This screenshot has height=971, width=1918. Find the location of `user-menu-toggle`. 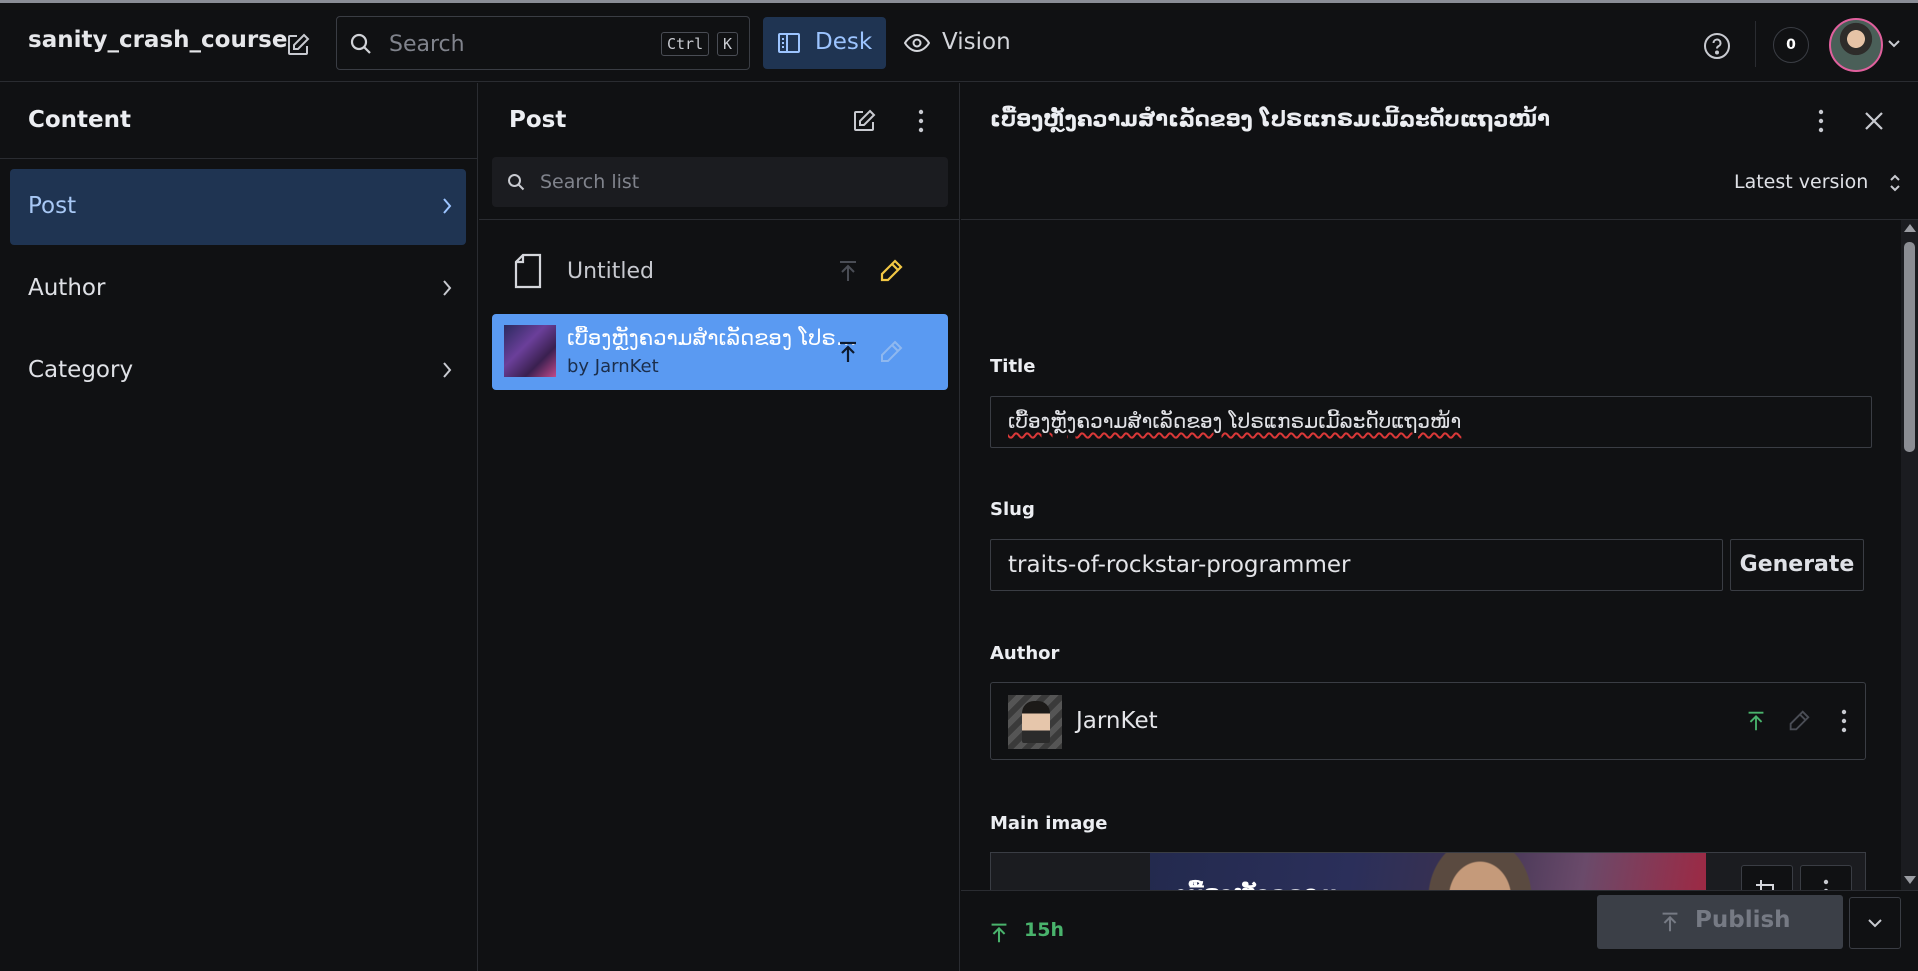

user-menu-toggle is located at coordinates (1894, 44).